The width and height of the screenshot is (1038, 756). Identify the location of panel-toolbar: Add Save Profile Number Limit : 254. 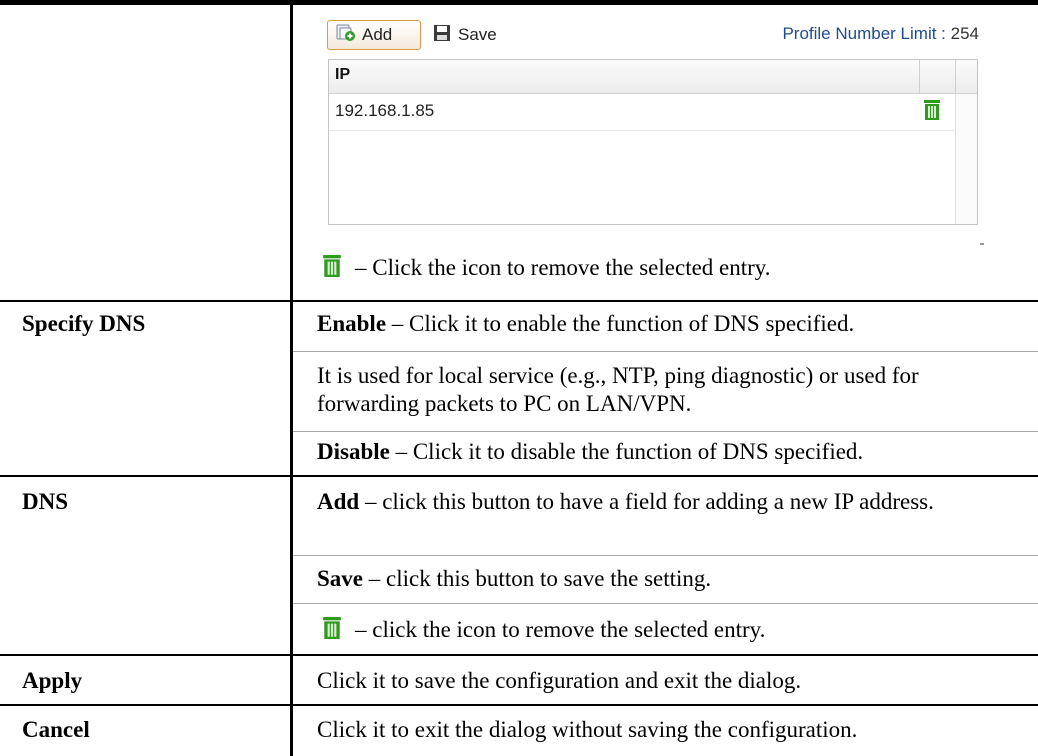
(654, 37).